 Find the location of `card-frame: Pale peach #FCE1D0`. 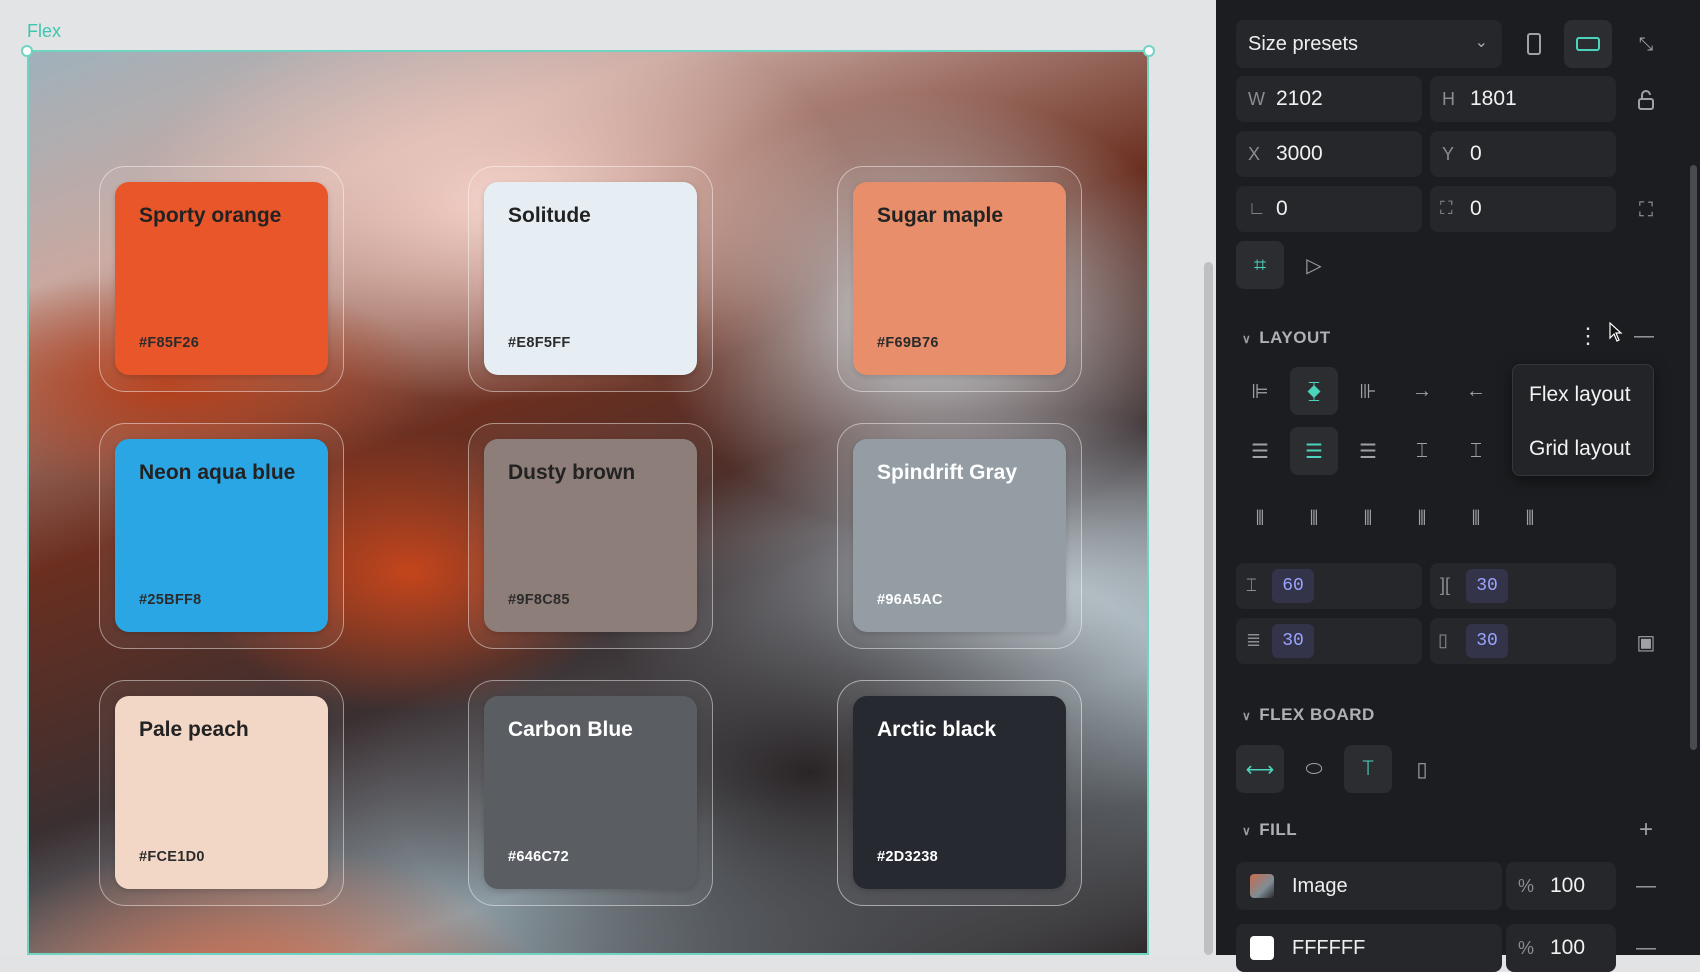

card-frame: Pale peach #FCE1D0 is located at coordinates (221, 793).